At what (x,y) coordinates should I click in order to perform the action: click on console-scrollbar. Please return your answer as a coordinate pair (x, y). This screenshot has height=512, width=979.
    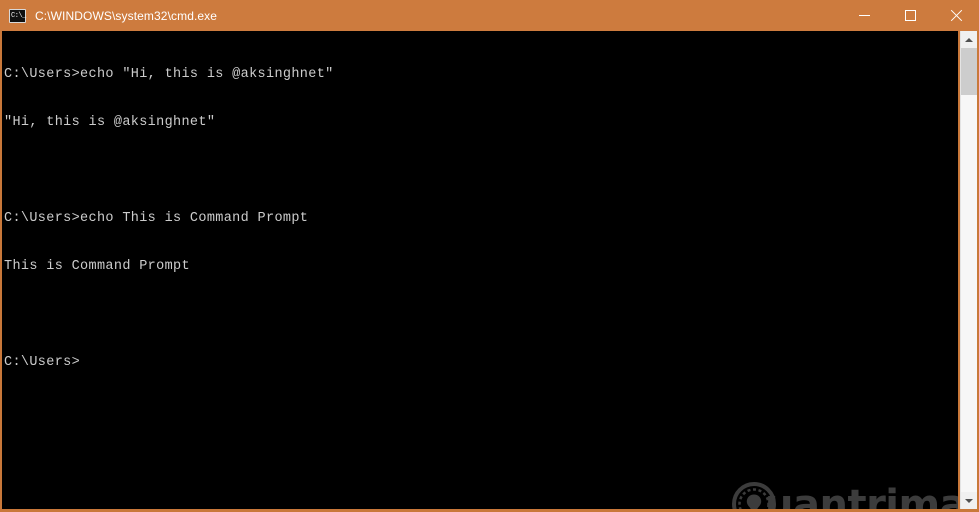
    Looking at the image, I should click on (968, 270).